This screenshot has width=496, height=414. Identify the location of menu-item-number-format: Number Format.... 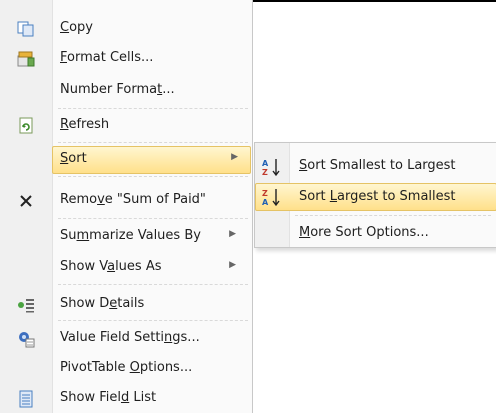
(126, 91).